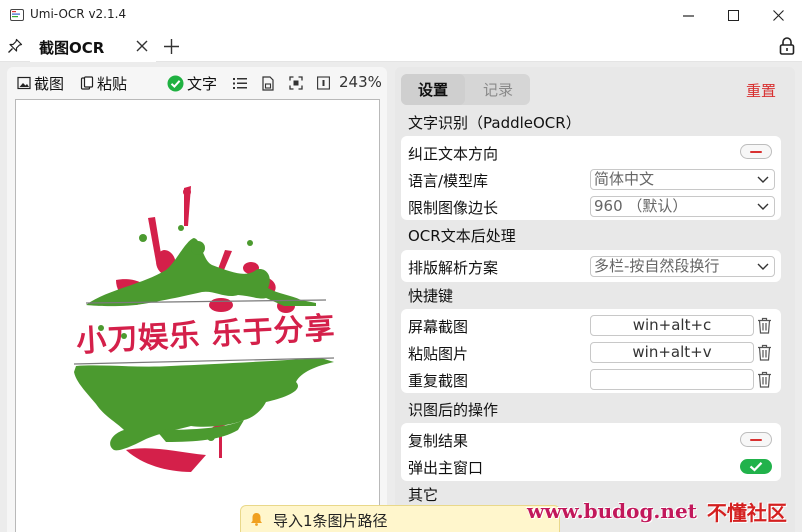 This screenshot has width=802, height=532. I want to click on screenshot-button: 截图, so click(40, 83).